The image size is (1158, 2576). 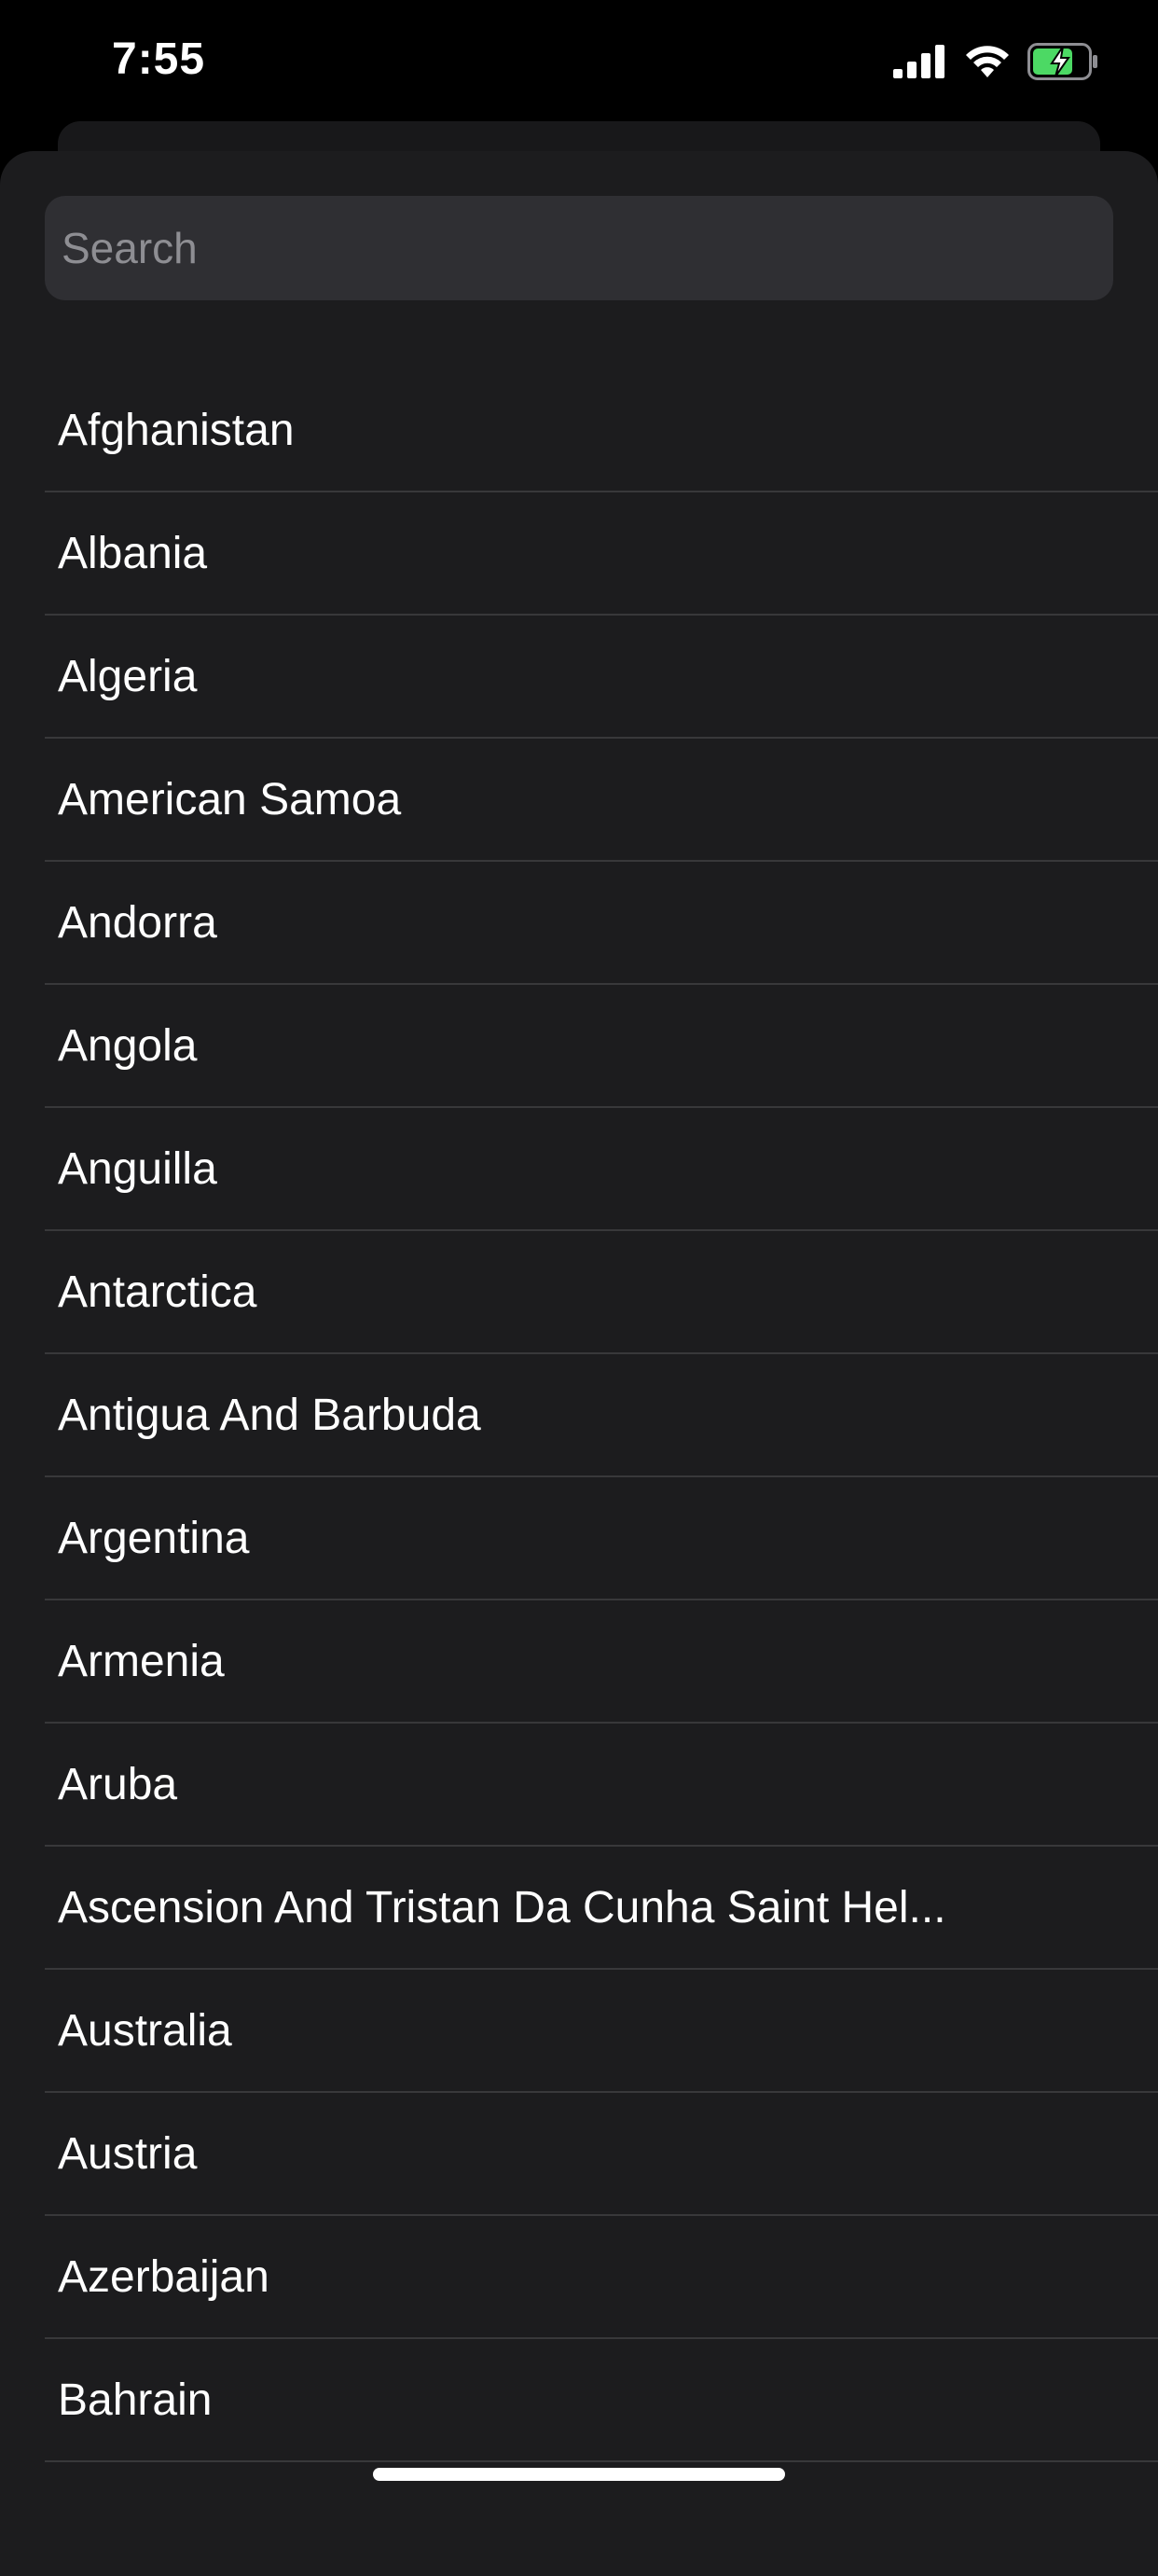 What do you see at coordinates (128, 676) in the screenshot?
I see `country-name: Algeria` at bounding box center [128, 676].